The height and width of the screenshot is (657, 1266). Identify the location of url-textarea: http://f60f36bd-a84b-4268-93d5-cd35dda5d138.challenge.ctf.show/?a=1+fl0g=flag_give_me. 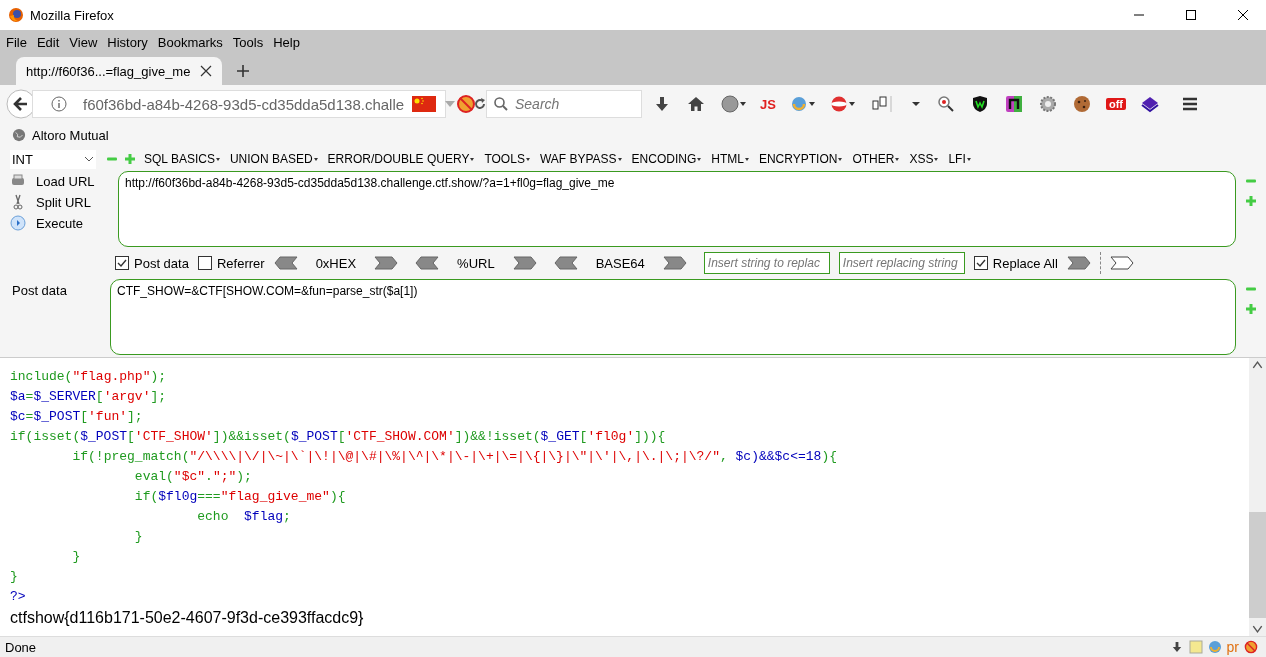
(677, 209).